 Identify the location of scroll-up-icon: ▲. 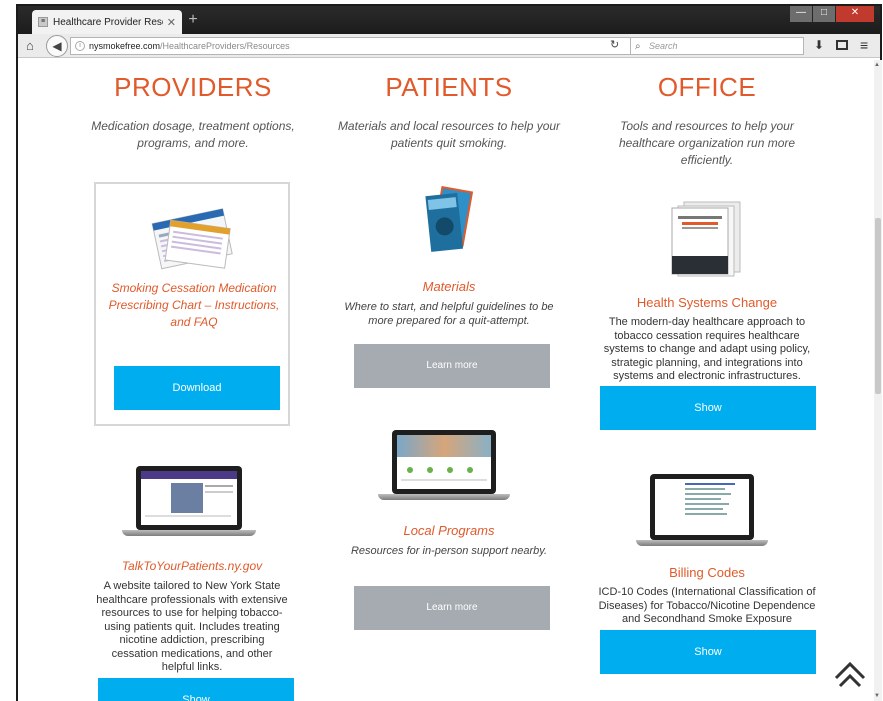
(877, 65).